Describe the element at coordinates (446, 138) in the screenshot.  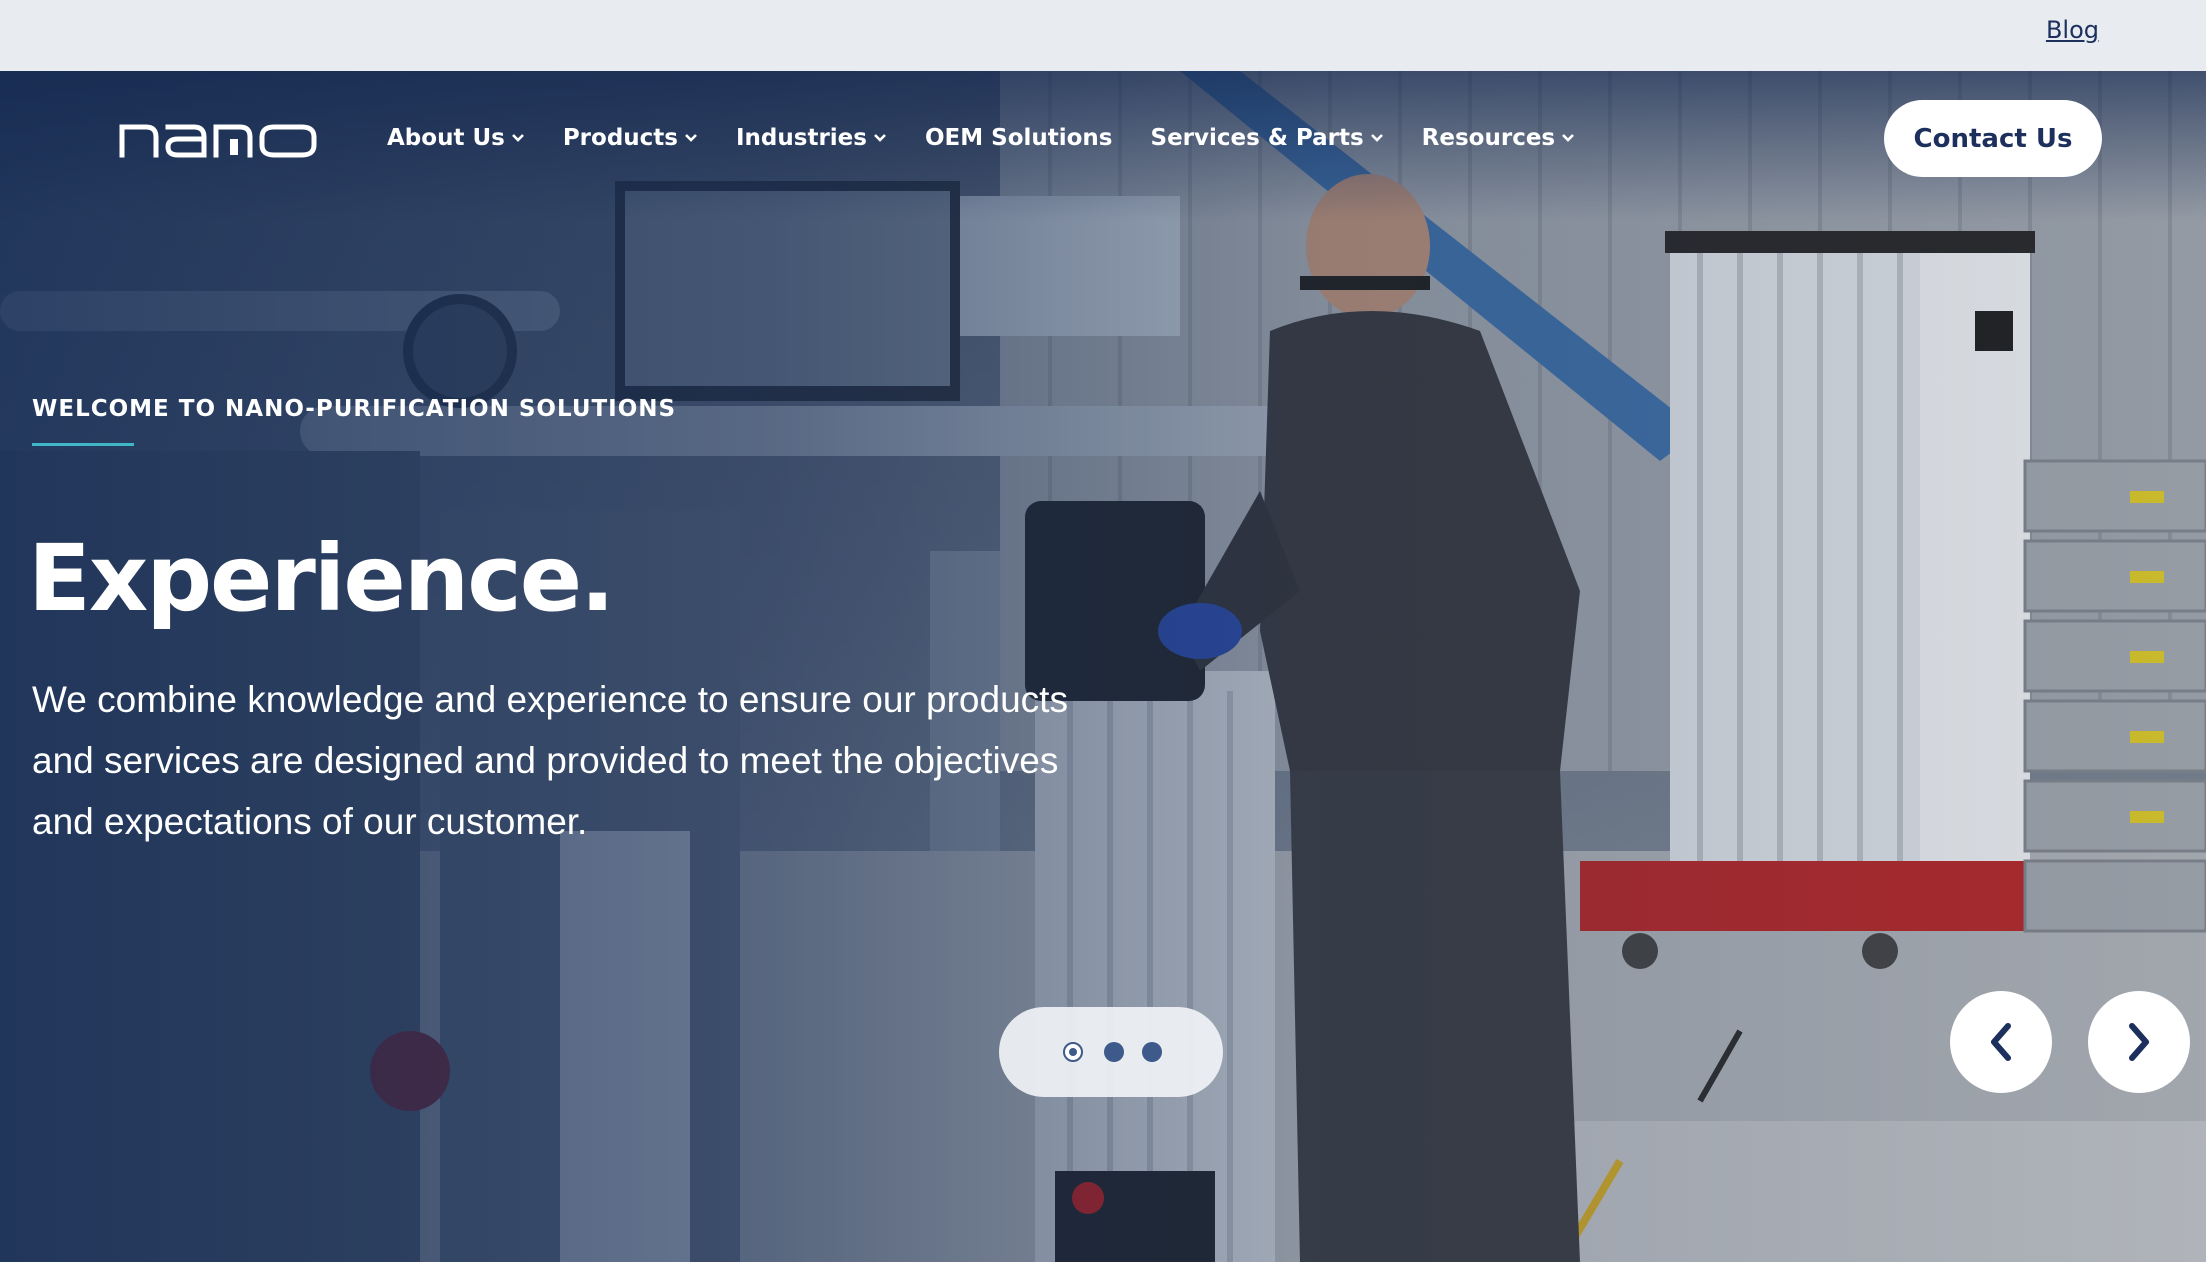
I see `nav-item-label: About Us` at that location.